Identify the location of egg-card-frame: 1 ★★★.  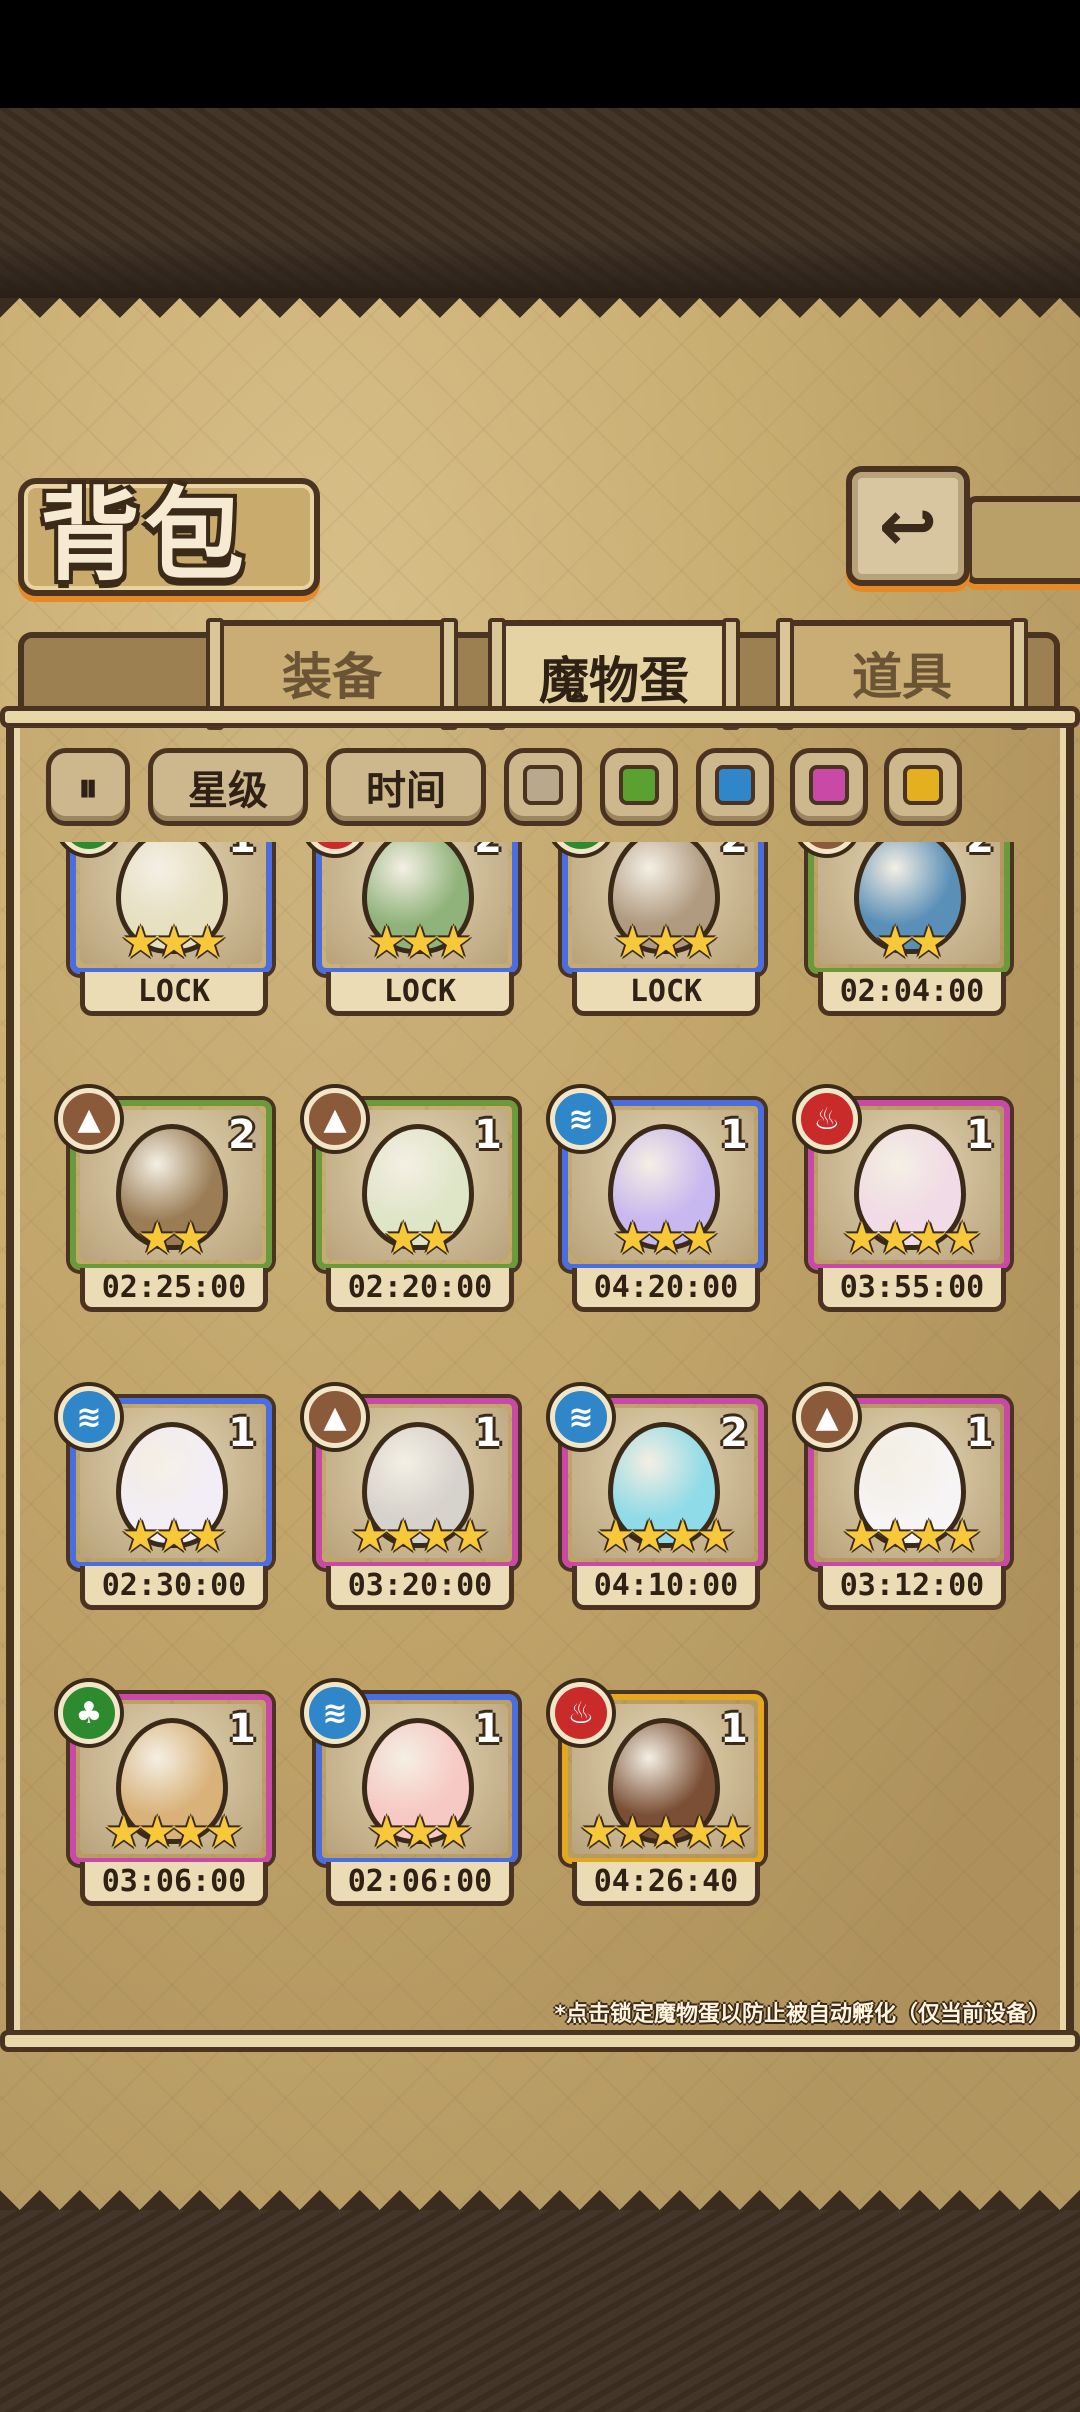
(171, 908).